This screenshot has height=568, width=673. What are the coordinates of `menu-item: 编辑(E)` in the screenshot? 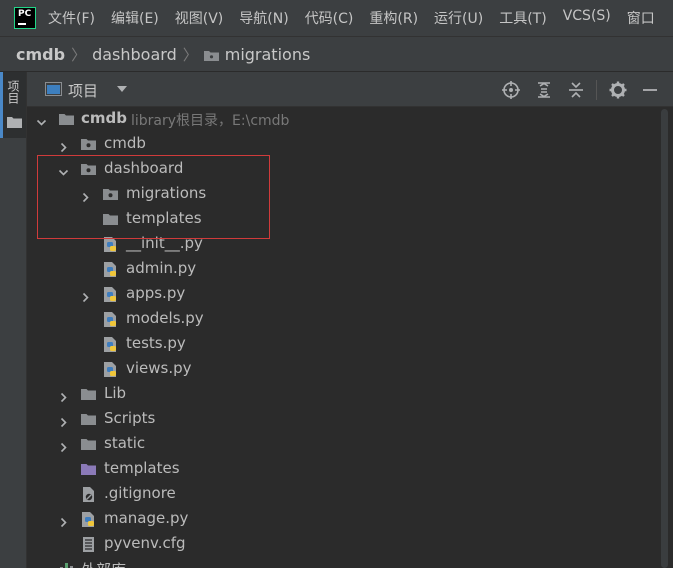 It's located at (135, 18).